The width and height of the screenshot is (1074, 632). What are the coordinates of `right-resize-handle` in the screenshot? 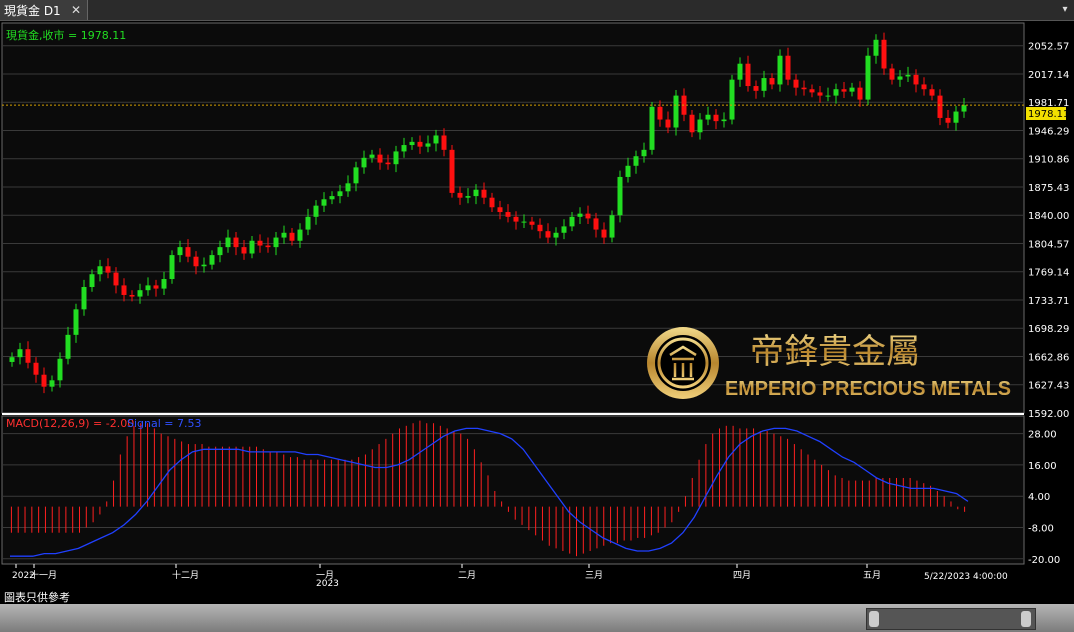 It's located at (1026, 619).